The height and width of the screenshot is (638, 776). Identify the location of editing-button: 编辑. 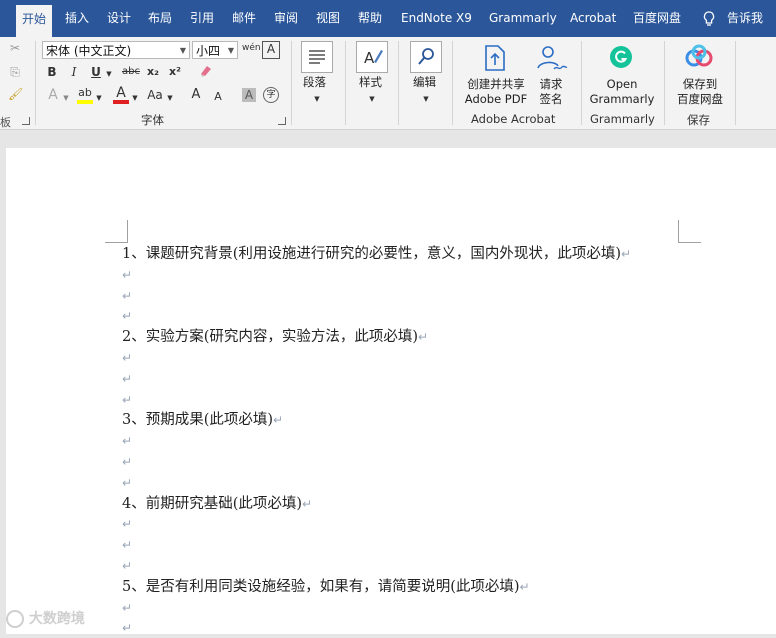
(424, 82).